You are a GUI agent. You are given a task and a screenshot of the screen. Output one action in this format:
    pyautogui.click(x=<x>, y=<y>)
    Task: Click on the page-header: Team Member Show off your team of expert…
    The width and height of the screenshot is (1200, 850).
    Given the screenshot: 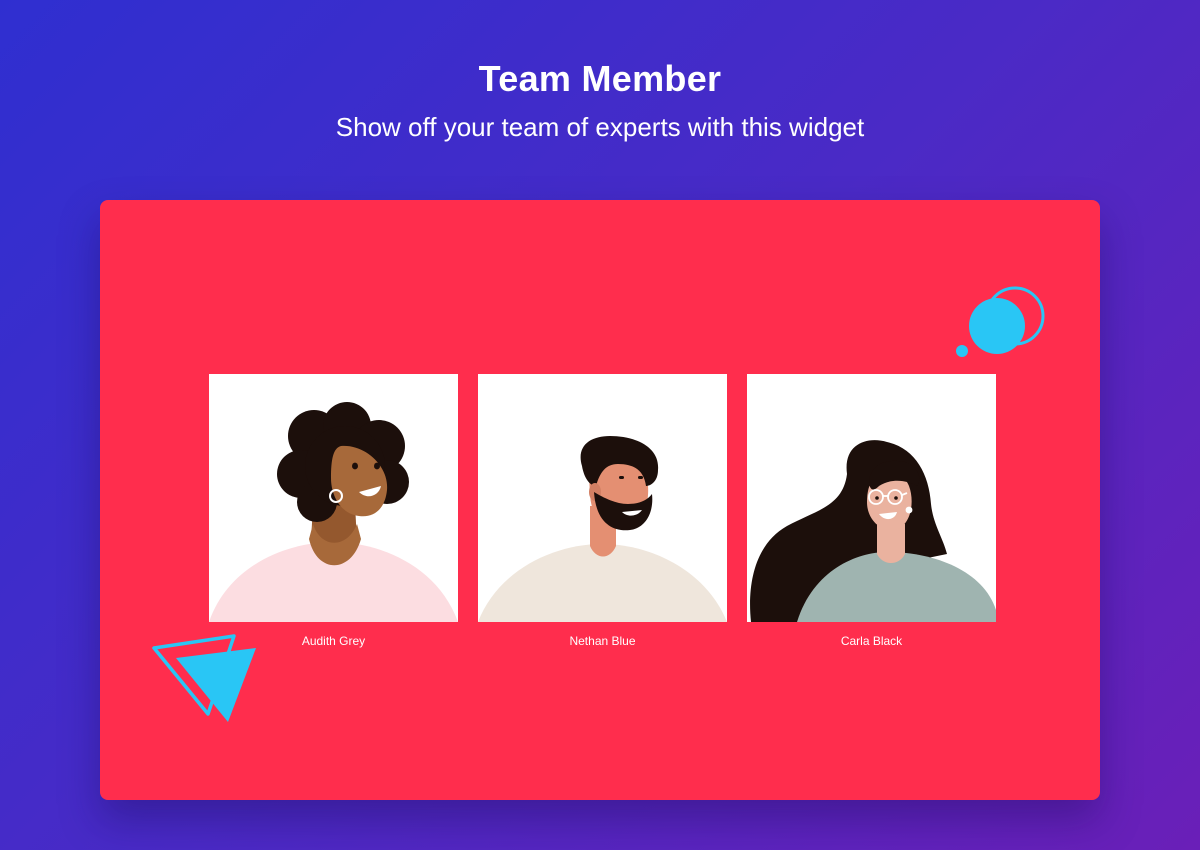 What is the action you would take?
    pyautogui.click(x=600, y=100)
    